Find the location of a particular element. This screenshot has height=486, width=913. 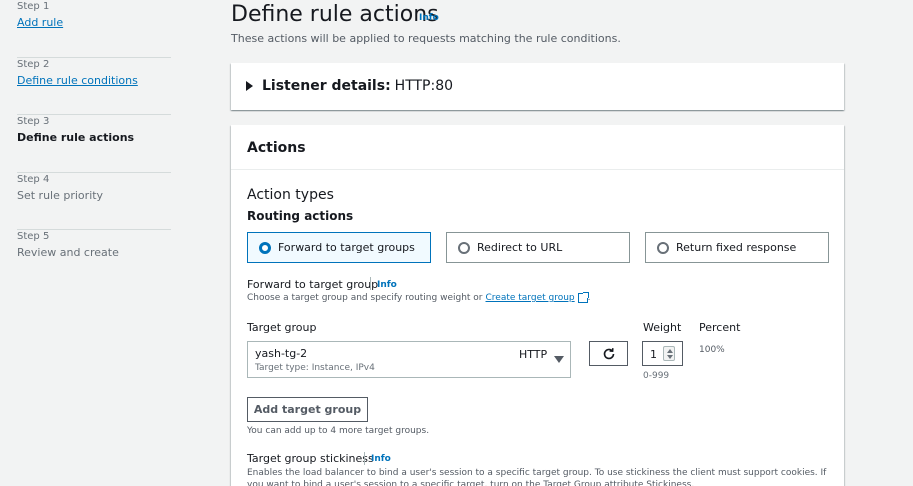

actions-title: Actions is located at coordinates (276, 148).